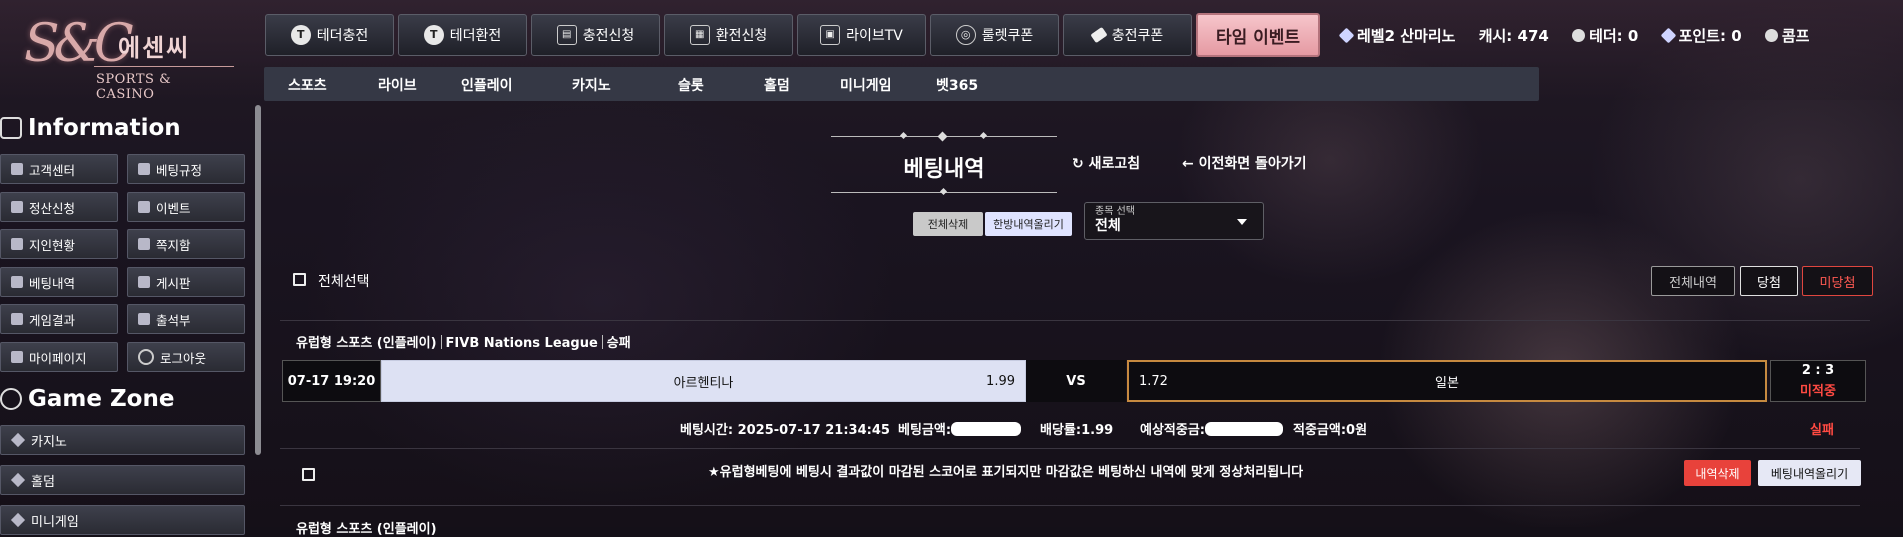 This screenshot has width=1903, height=537. What do you see at coordinates (17, 319) in the screenshot?
I see `results-icon` at bounding box center [17, 319].